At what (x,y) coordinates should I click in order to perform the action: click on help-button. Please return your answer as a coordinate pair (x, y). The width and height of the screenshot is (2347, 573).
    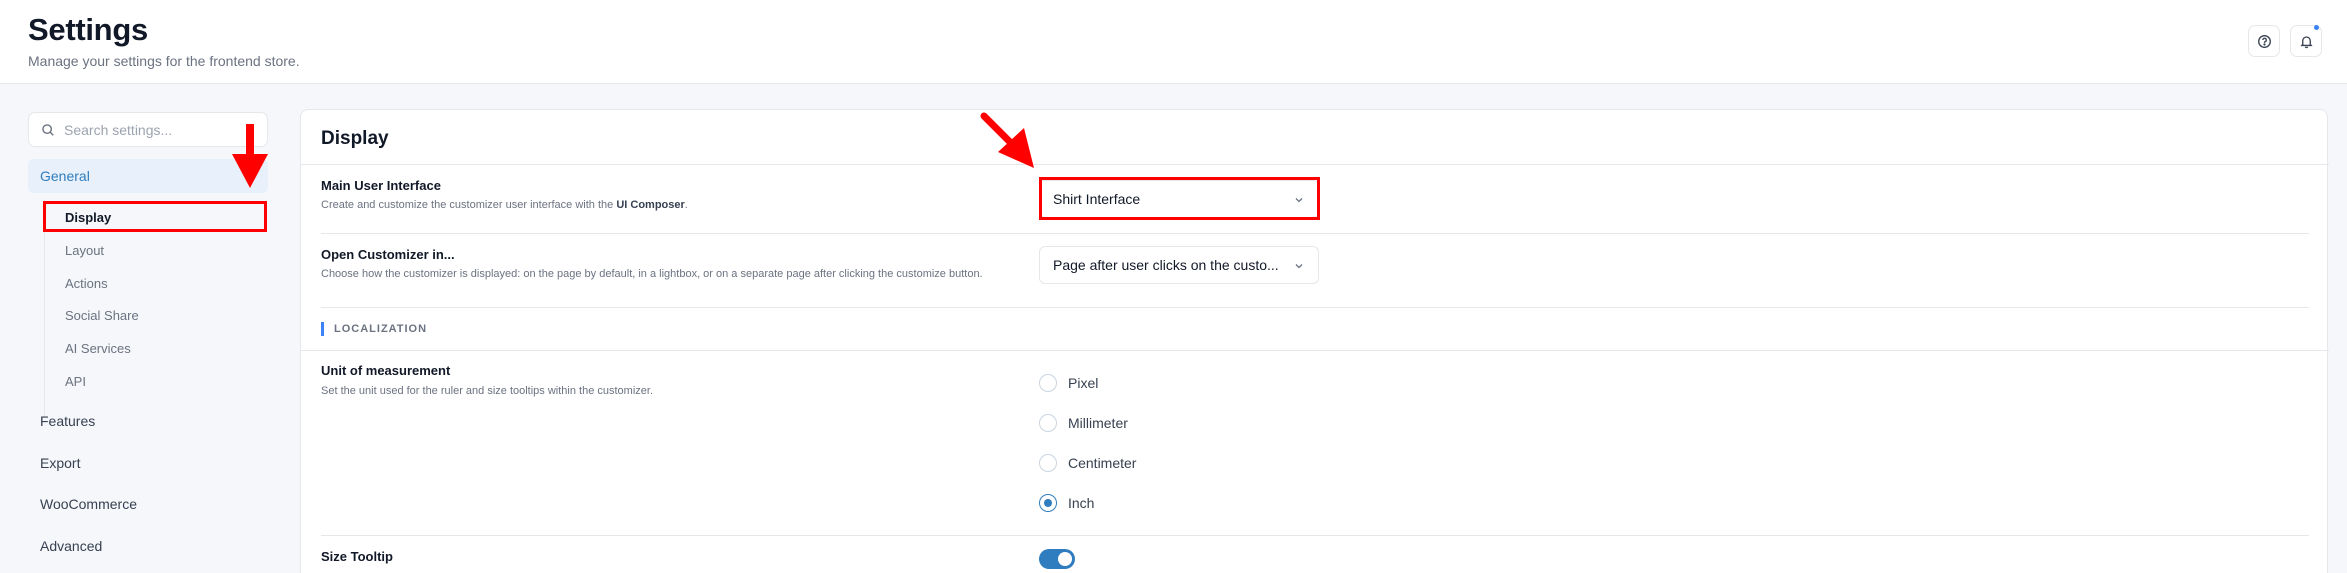
    Looking at the image, I should click on (2264, 41).